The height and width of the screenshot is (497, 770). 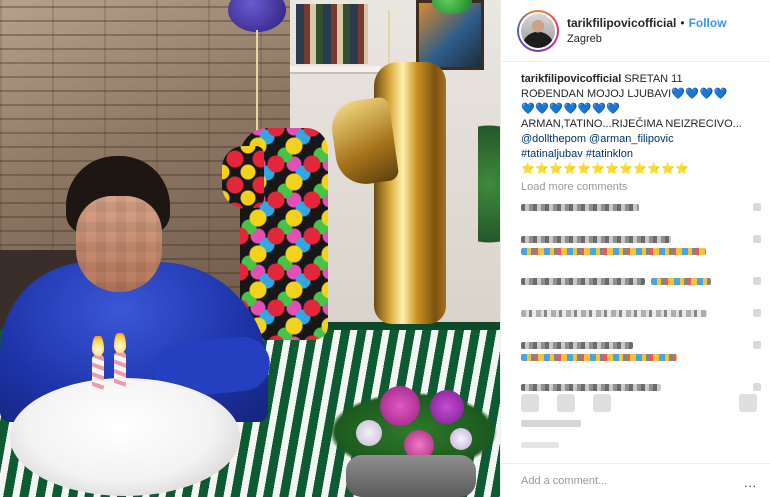 I want to click on caption-username: tarikfilipovicofficial, so click(x=571, y=79).